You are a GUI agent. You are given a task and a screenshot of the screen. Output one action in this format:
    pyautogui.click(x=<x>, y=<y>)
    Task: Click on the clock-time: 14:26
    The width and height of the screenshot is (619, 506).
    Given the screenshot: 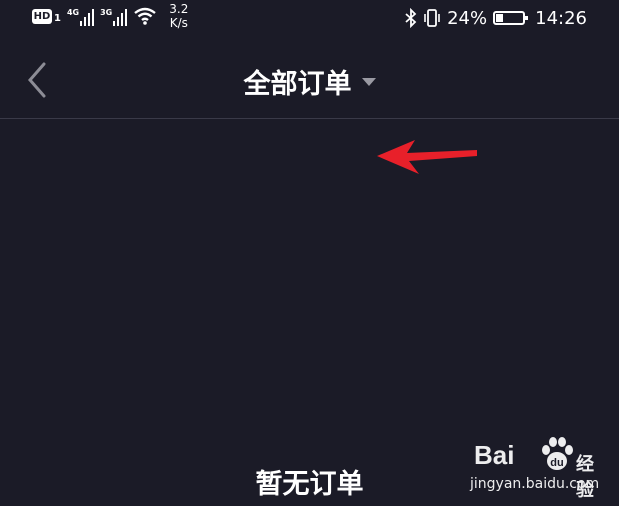 What is the action you would take?
    pyautogui.click(x=561, y=18)
    